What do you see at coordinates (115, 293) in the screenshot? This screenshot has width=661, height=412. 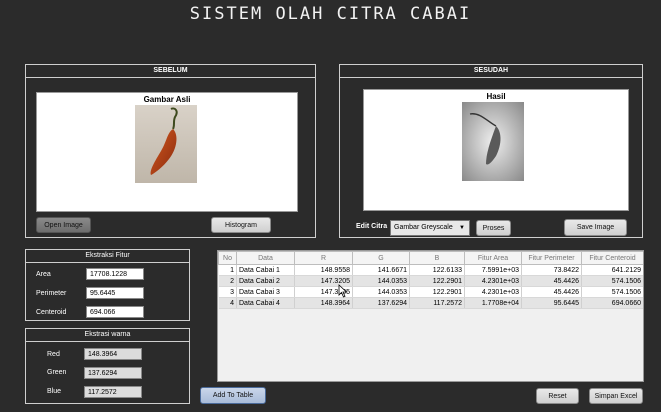 I see `perimeter-field: 95.6445` at bounding box center [115, 293].